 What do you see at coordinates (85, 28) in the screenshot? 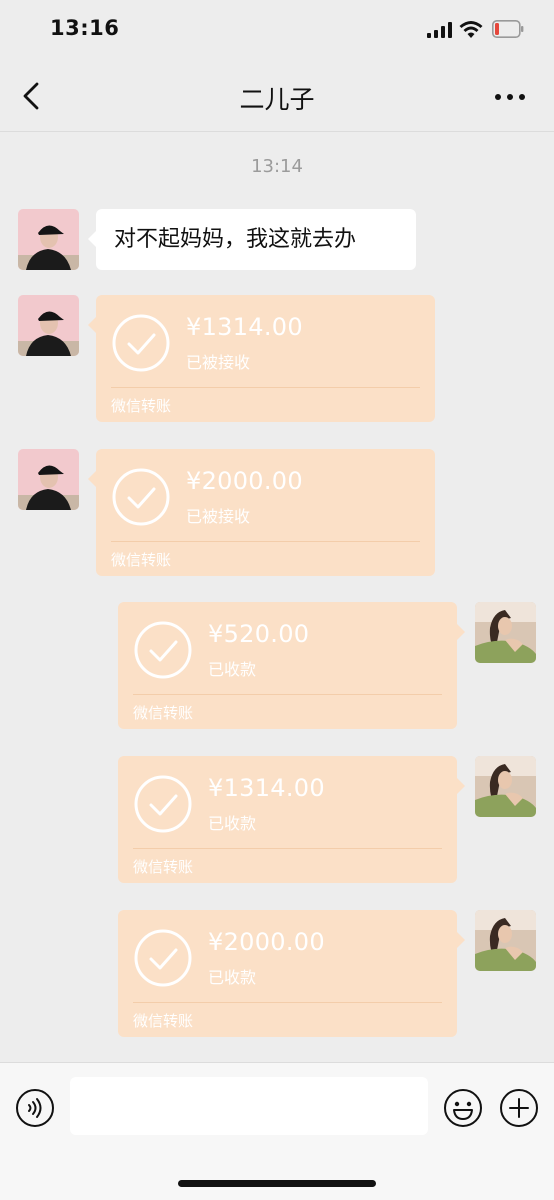
I see `status-time: 13:16` at bounding box center [85, 28].